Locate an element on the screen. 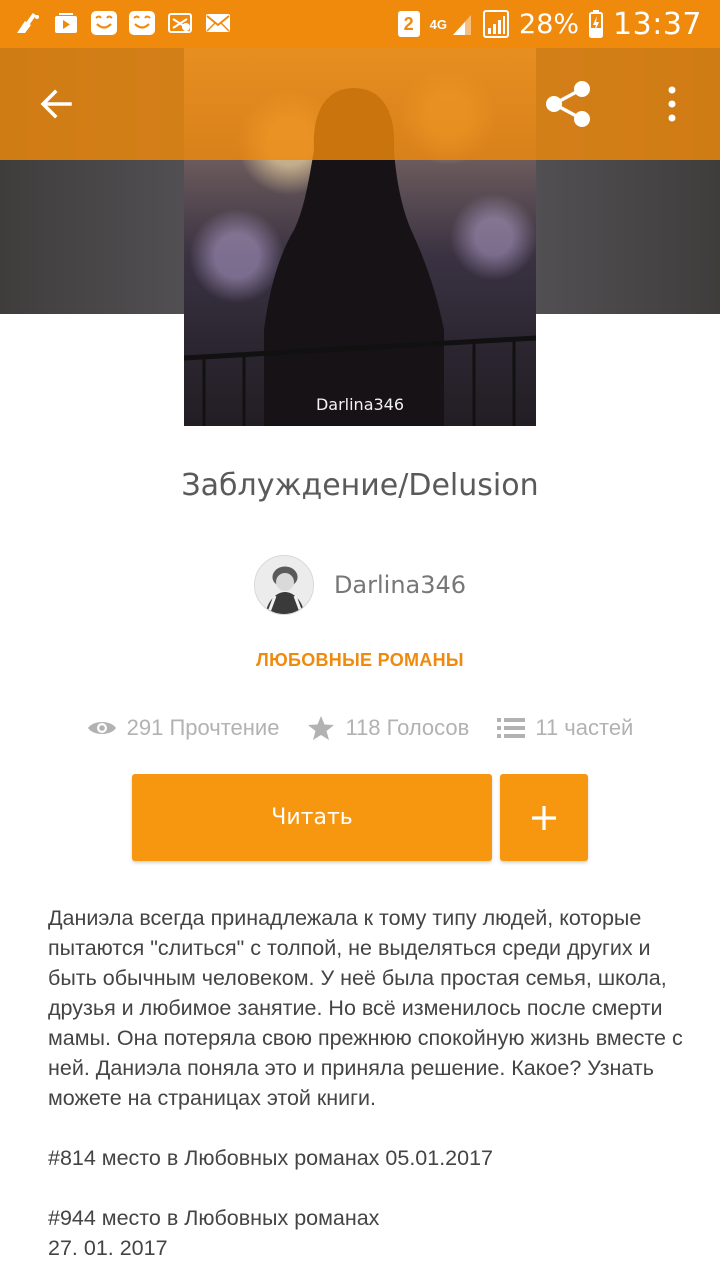  story-title: Заблуждение/Delusion is located at coordinates (360, 485).